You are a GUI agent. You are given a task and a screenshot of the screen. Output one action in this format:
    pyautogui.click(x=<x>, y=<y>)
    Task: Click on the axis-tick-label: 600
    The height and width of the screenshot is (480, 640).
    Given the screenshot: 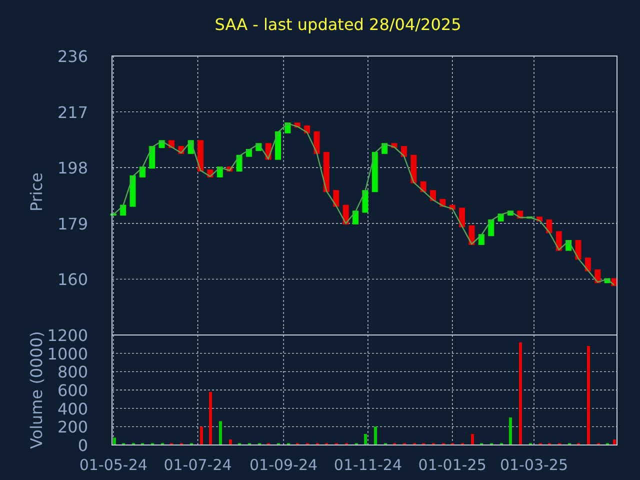 What is the action you would take?
    pyautogui.click(x=72, y=390)
    